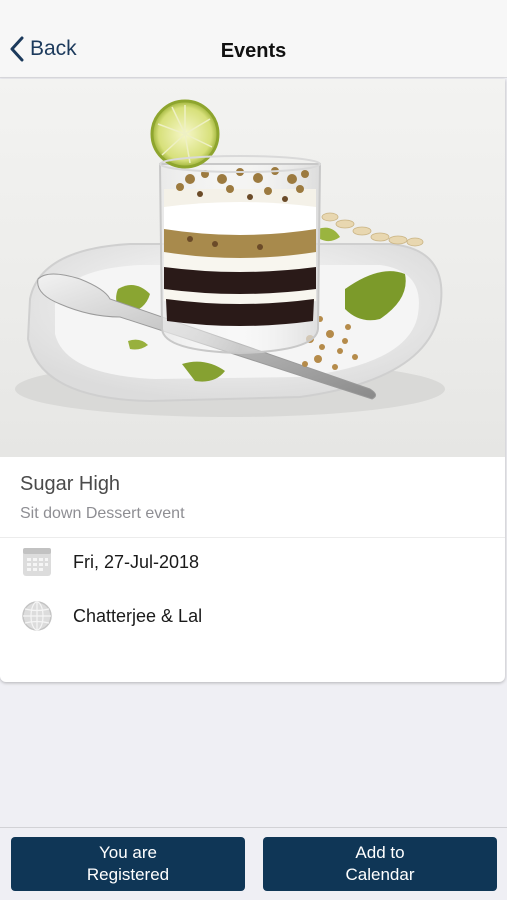  Describe the element at coordinates (380, 852) in the screenshot. I see `calendar-label-line1: Add to` at that location.